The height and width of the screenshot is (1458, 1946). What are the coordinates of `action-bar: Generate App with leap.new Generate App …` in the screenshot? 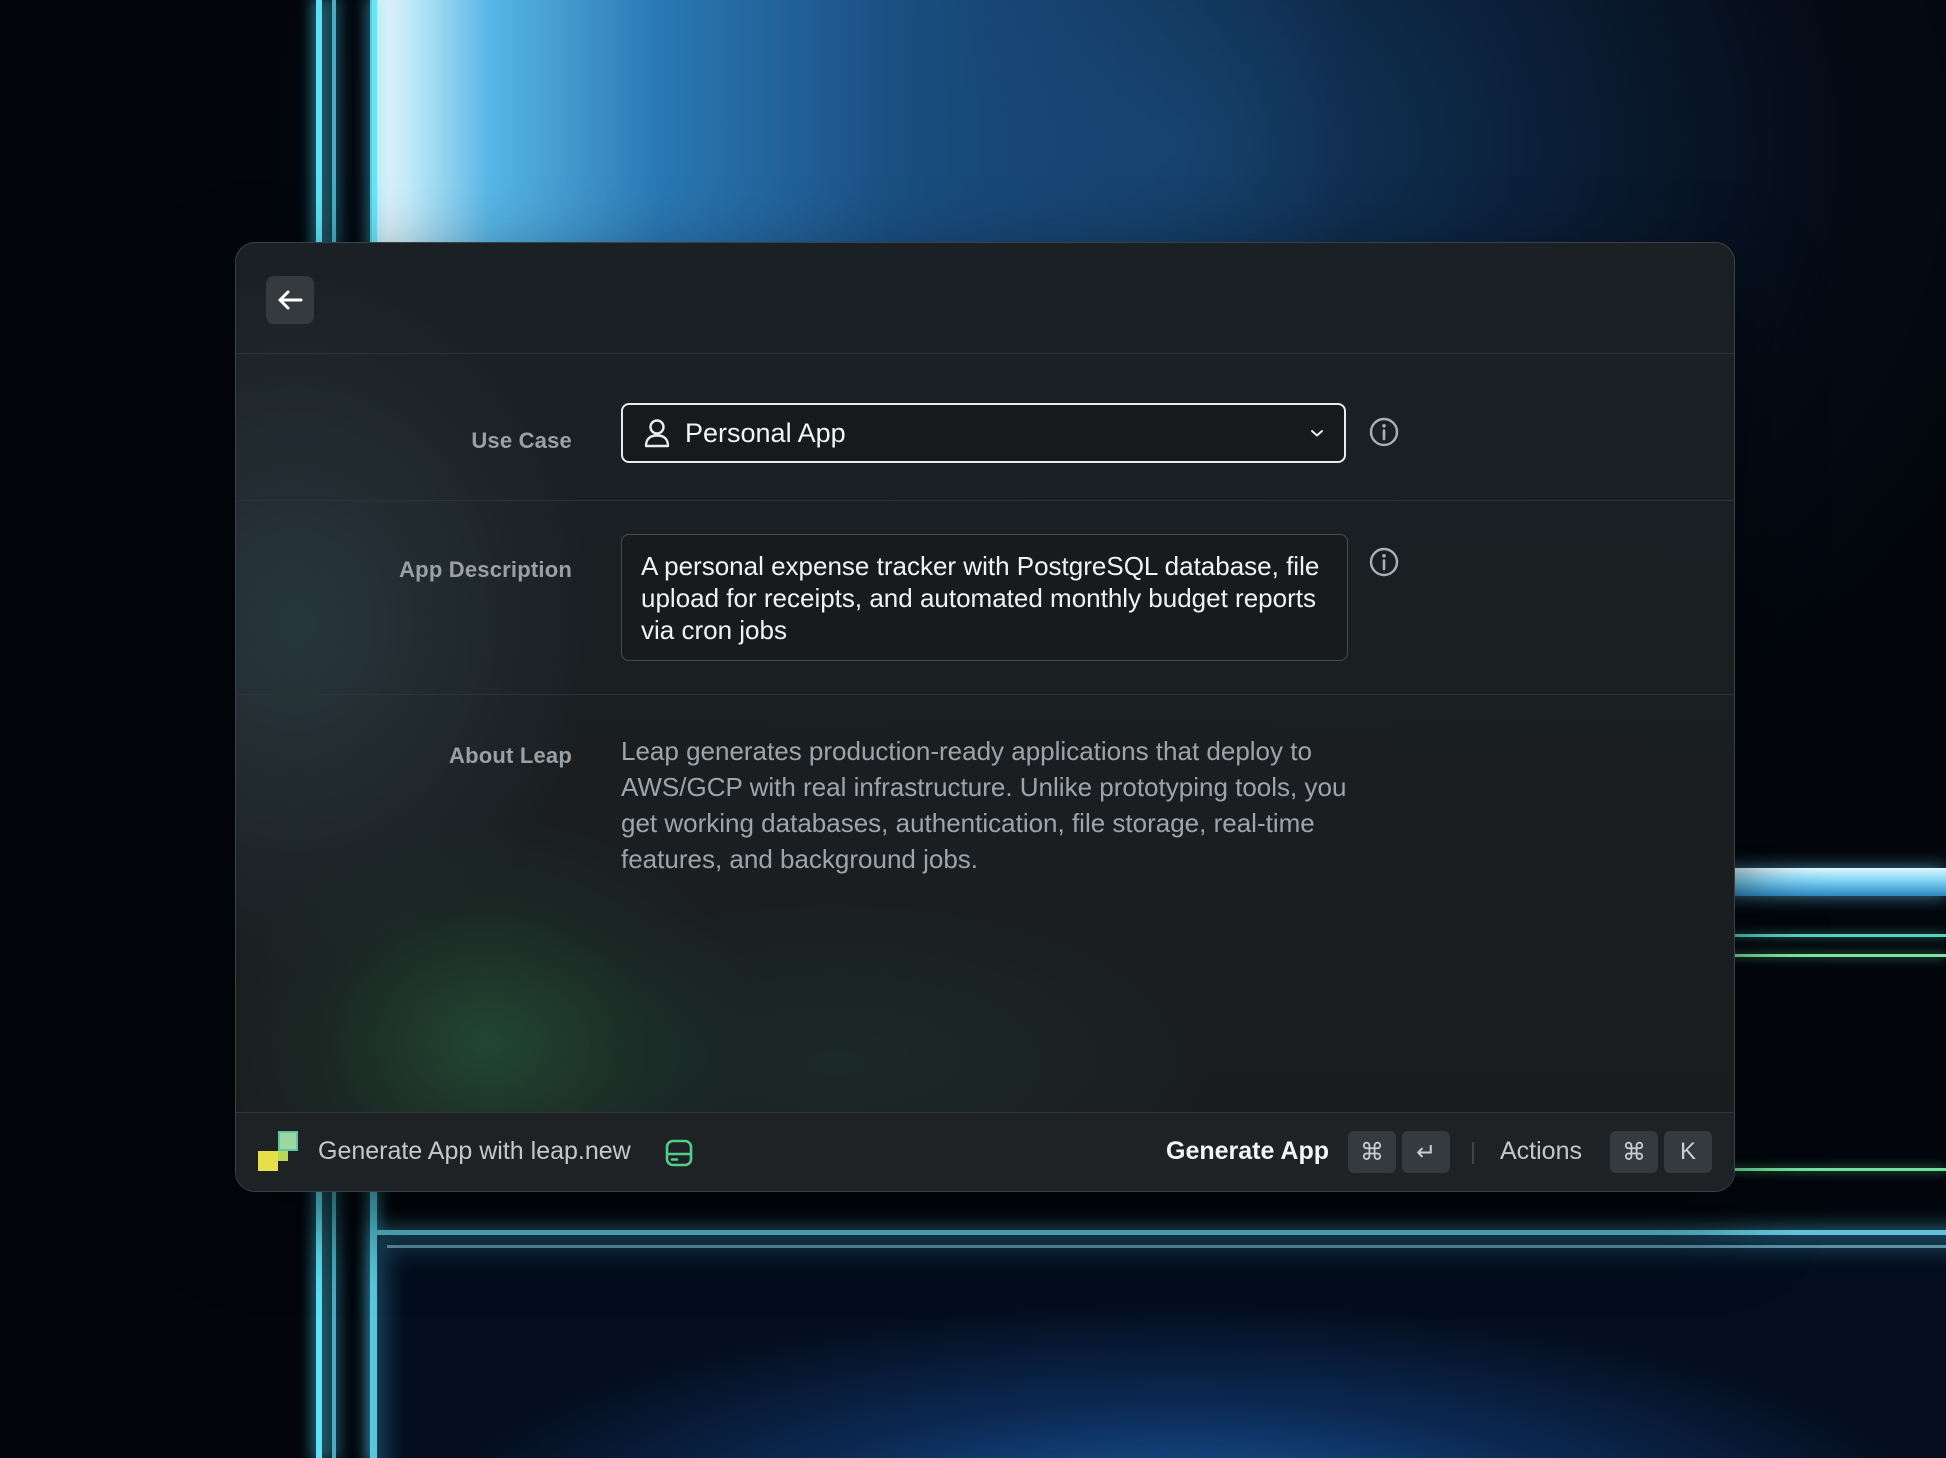 It's located at (985, 1151).